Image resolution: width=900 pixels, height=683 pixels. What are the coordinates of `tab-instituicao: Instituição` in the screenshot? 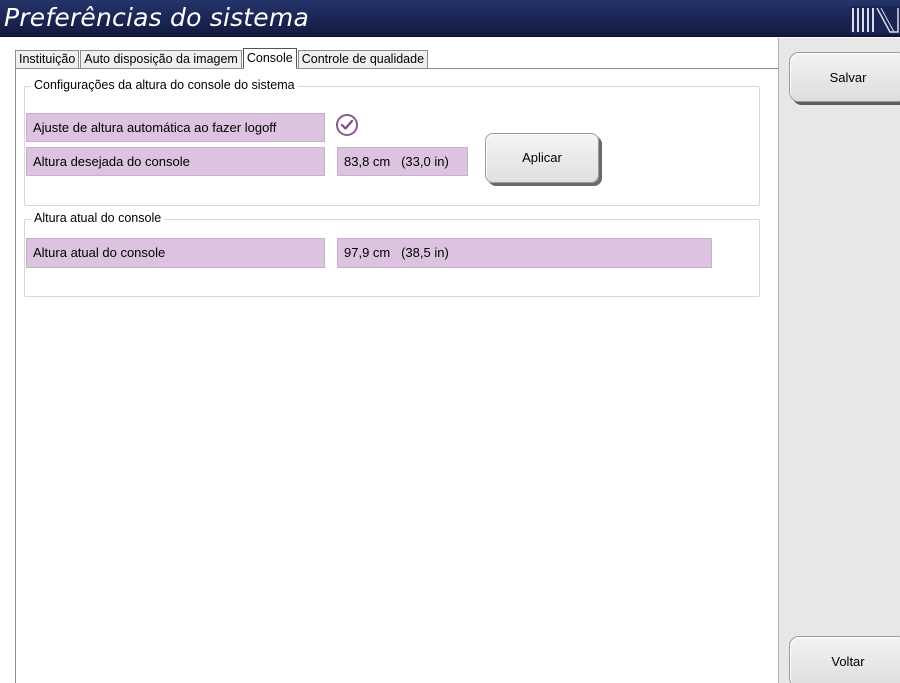 It's located at (47, 59).